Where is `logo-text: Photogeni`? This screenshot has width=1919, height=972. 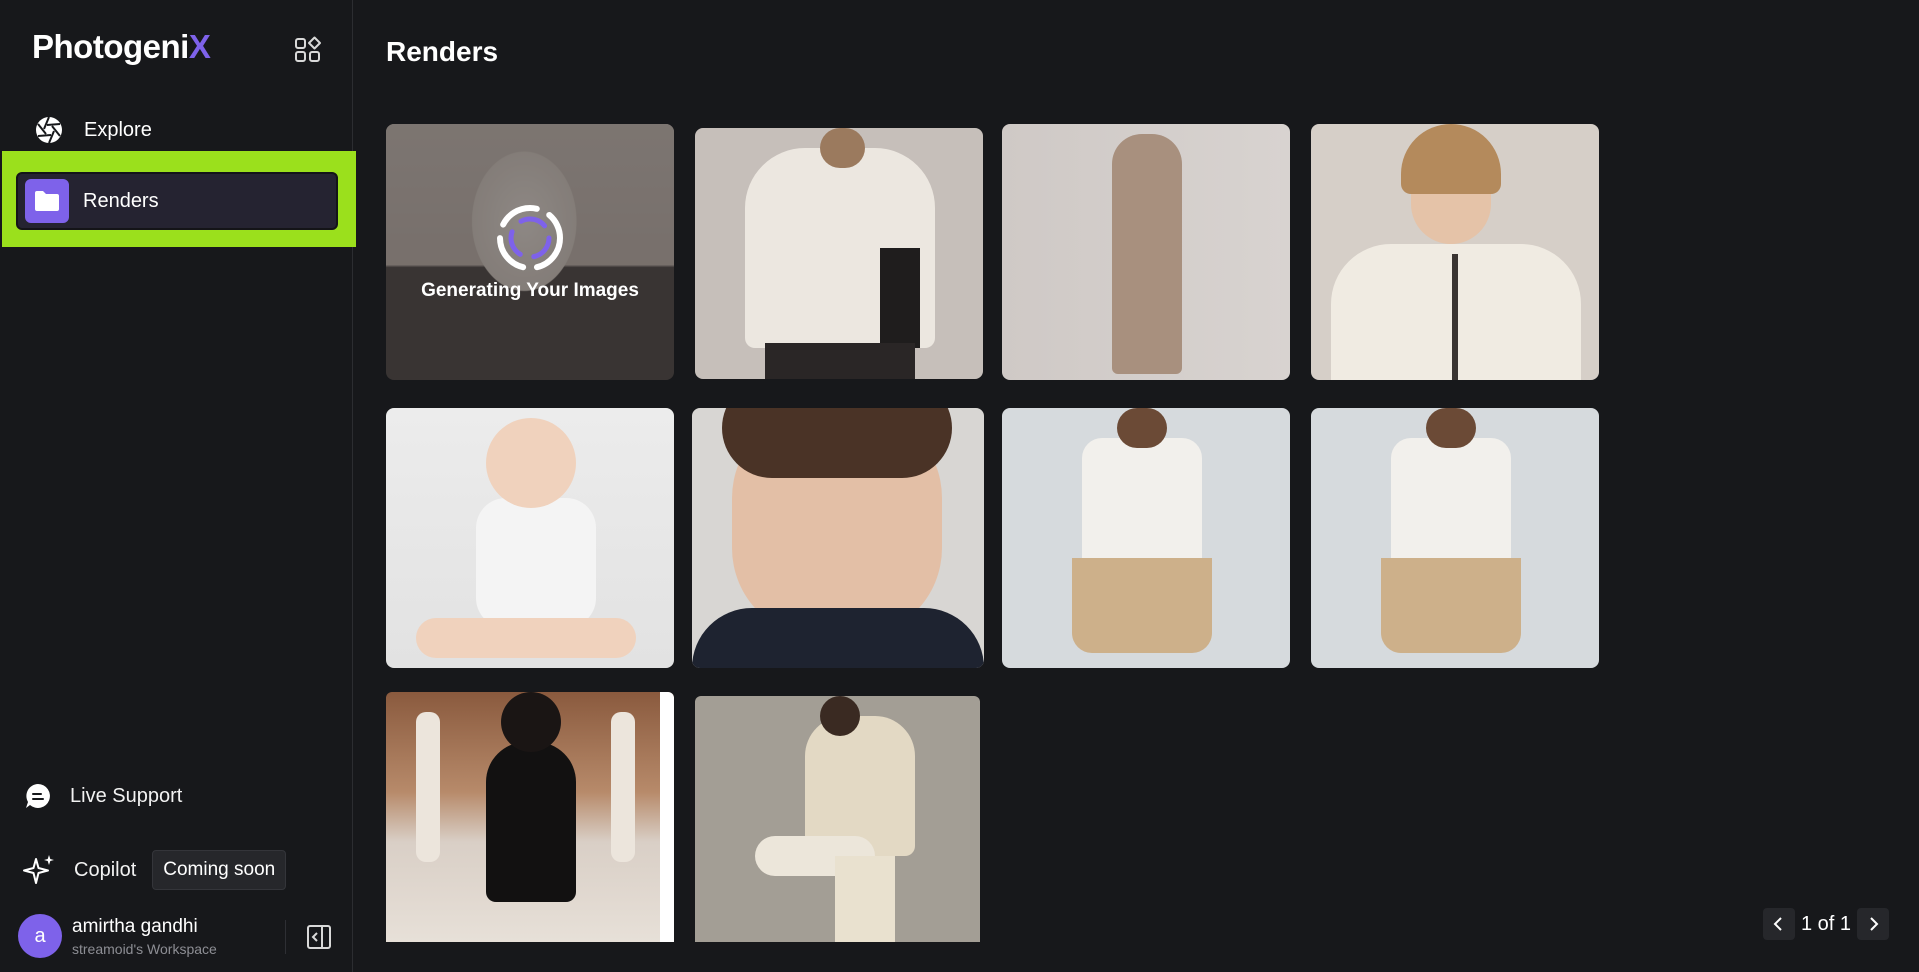 logo-text: Photogeni is located at coordinates (110, 46).